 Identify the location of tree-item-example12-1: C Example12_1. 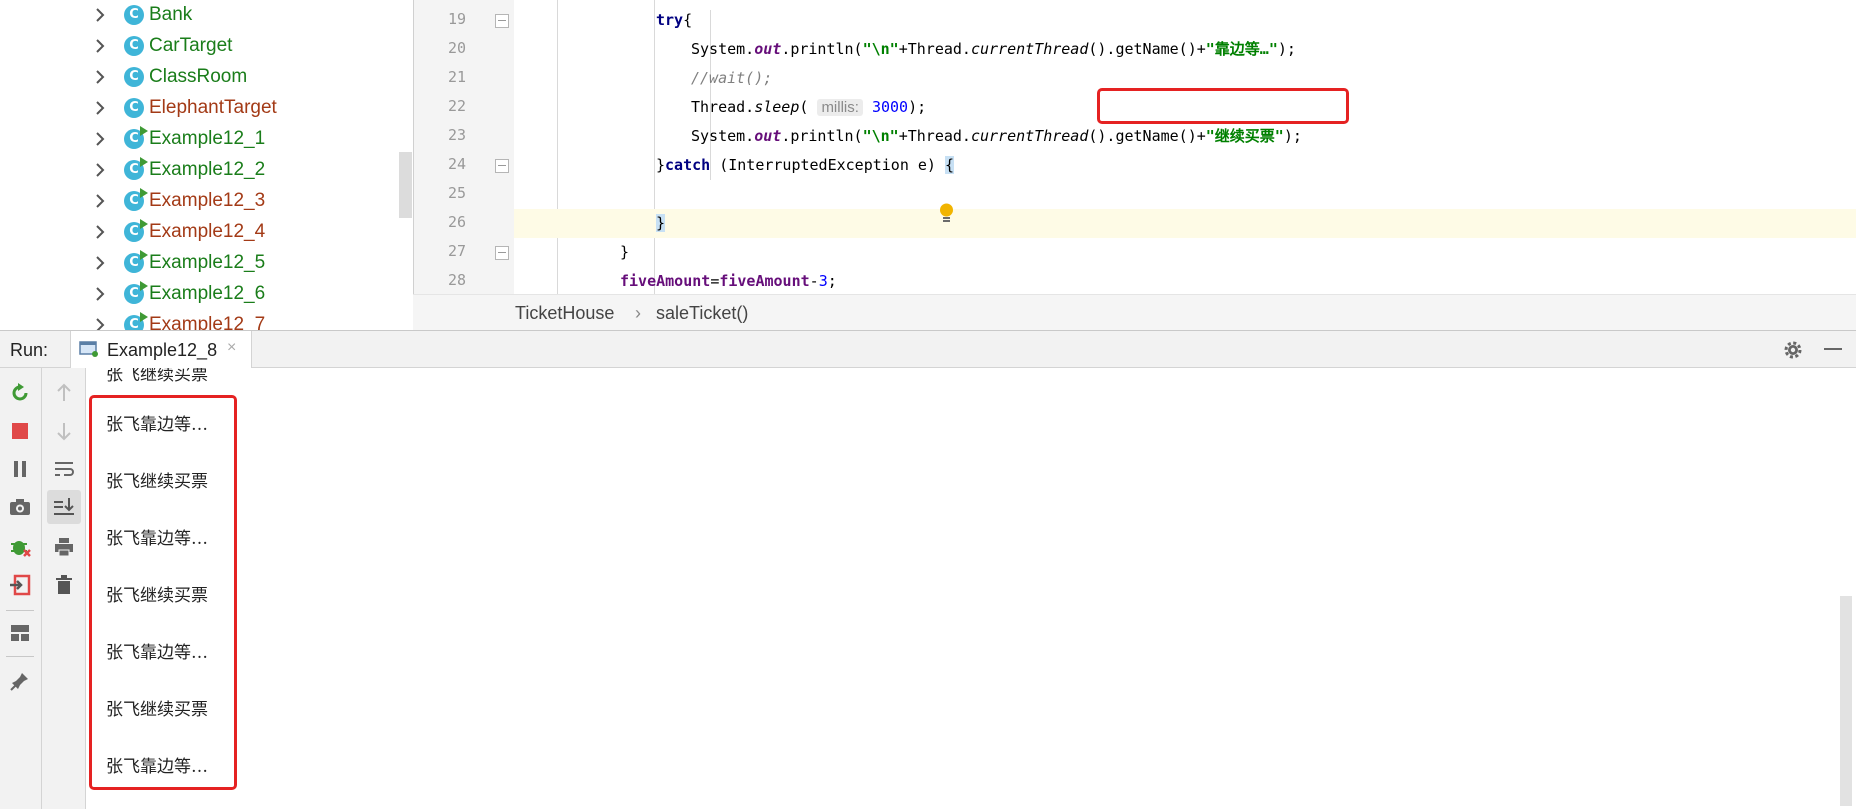
(200, 139).